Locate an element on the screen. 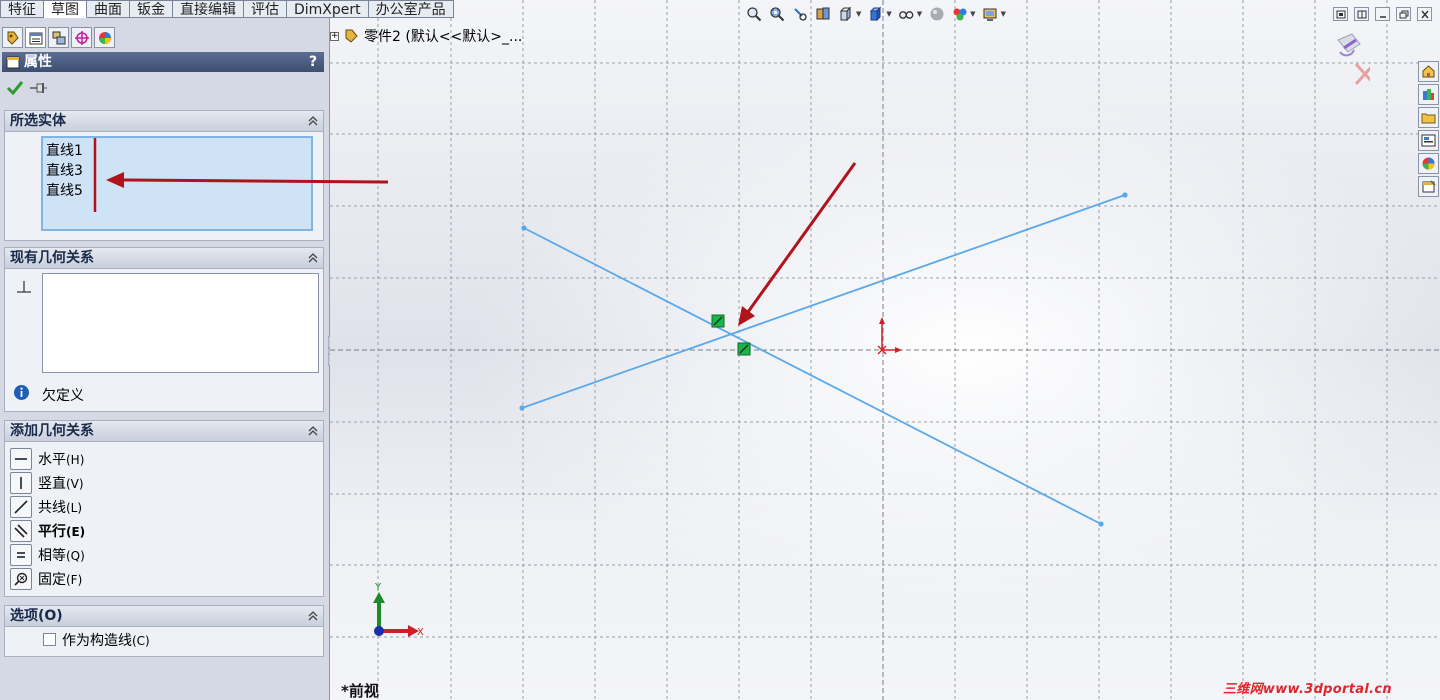 This screenshot has width=1440, height=700. task-pane-file-explorer is located at coordinates (1428, 117).